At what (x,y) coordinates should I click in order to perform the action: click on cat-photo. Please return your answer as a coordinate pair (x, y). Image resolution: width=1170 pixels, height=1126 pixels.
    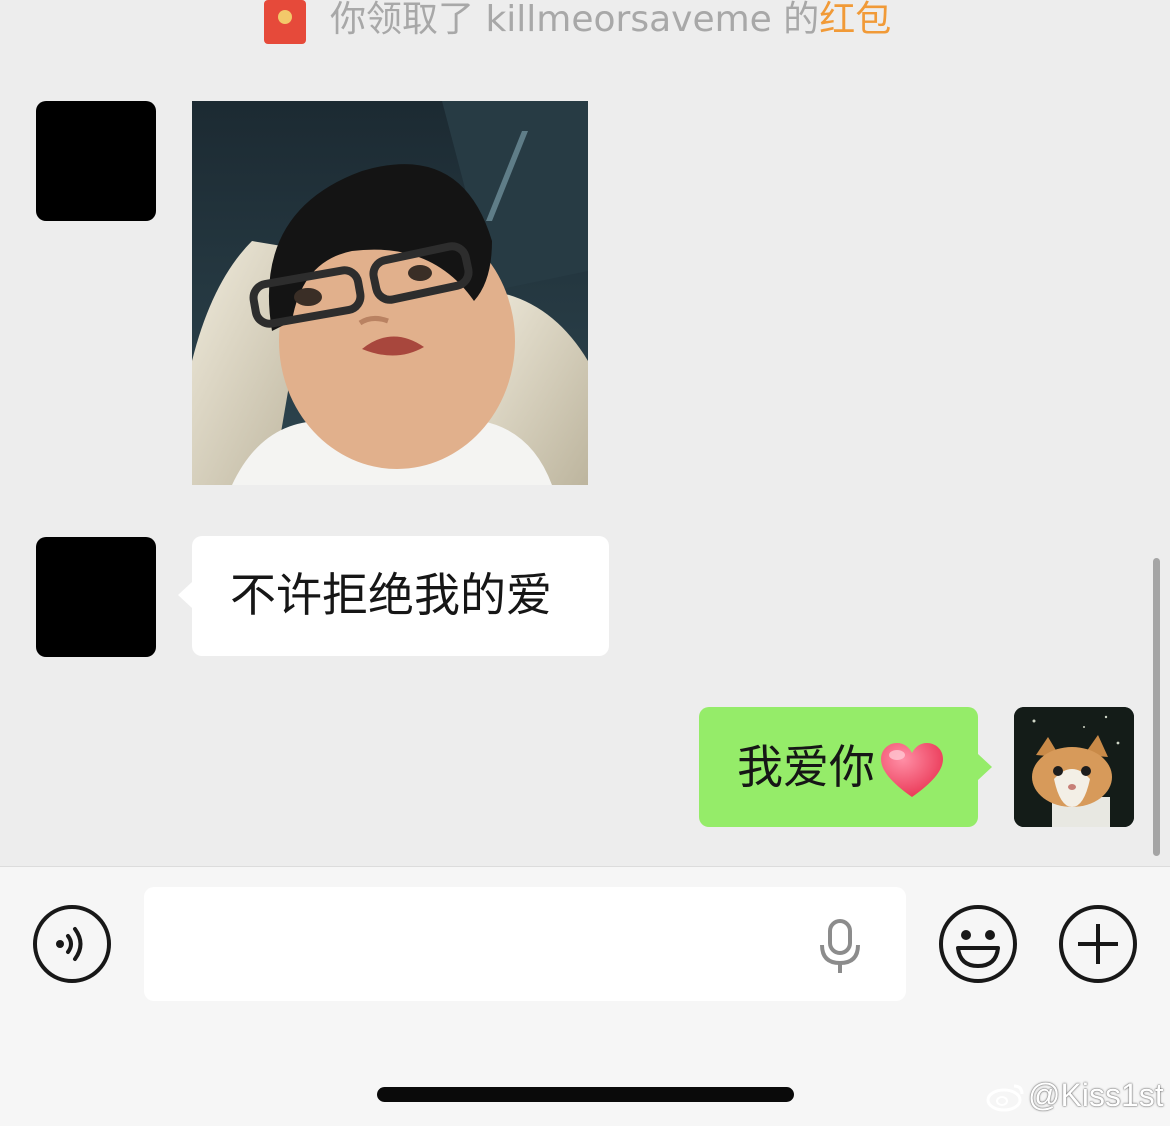
    Looking at the image, I should click on (1074, 767).